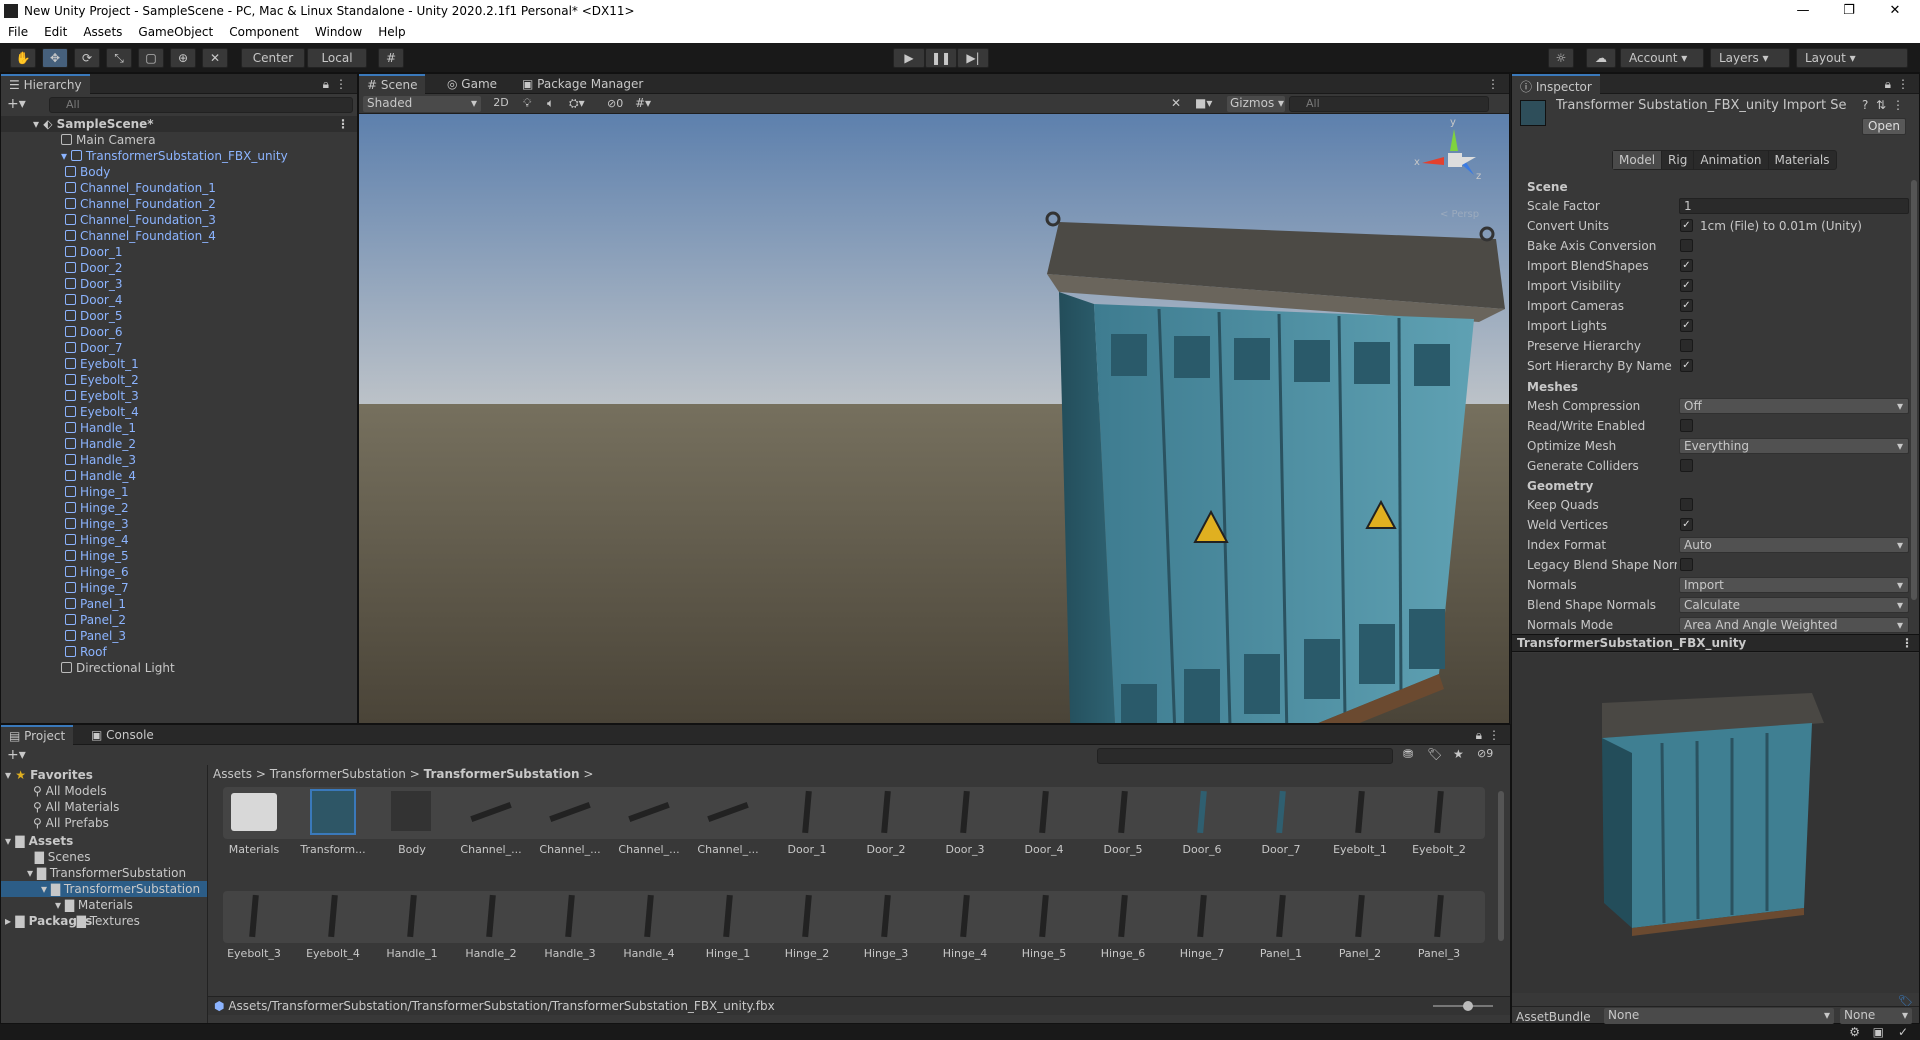  Describe the element at coordinates (179, 252) in the screenshot. I see `hierarchy-item: Door_1` at that location.